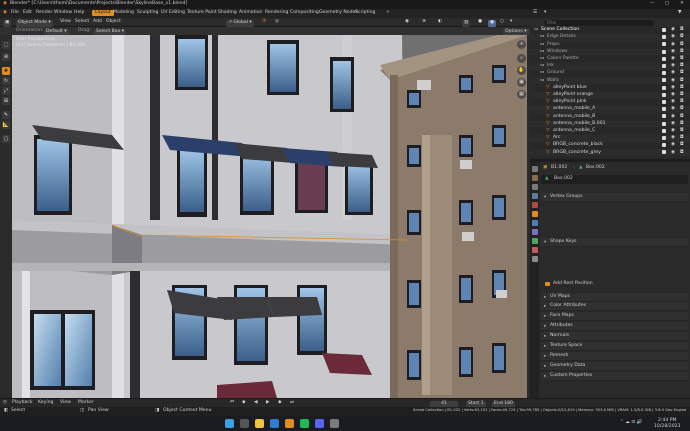 This screenshot has height=431, width=690. What do you see at coordinates (227, 13) in the screenshot?
I see `tab-shading: Shading` at bounding box center [227, 13].